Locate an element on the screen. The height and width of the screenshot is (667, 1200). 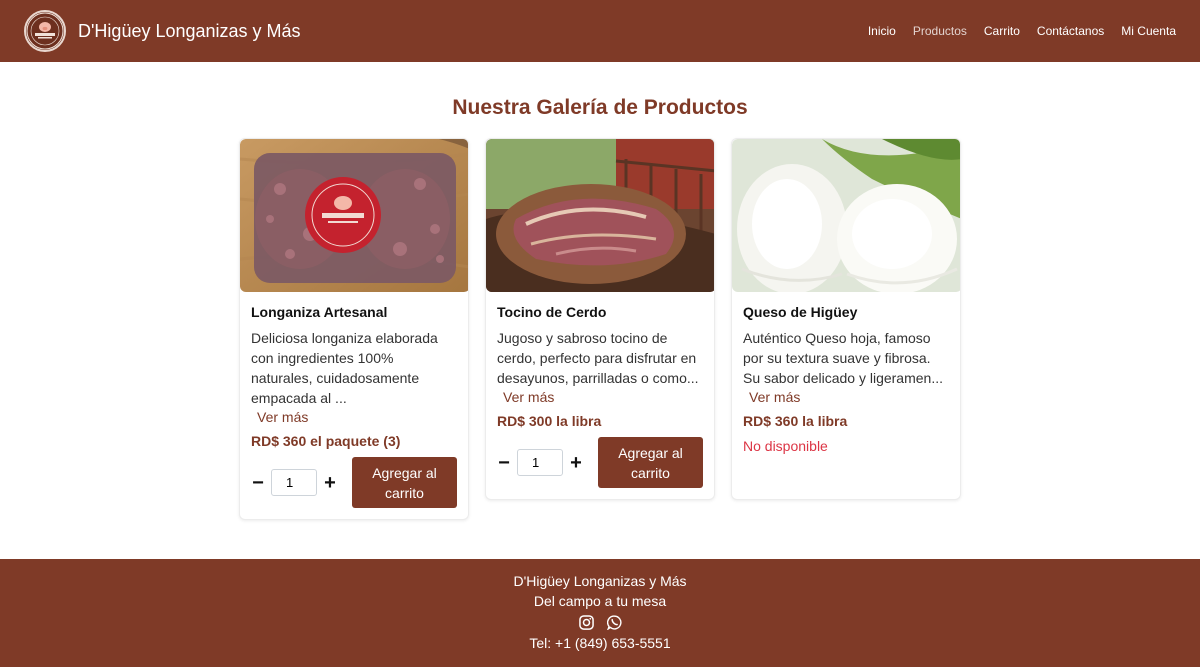
footer-slogan: Del campo a tu mesa is located at coordinates (600, 601).